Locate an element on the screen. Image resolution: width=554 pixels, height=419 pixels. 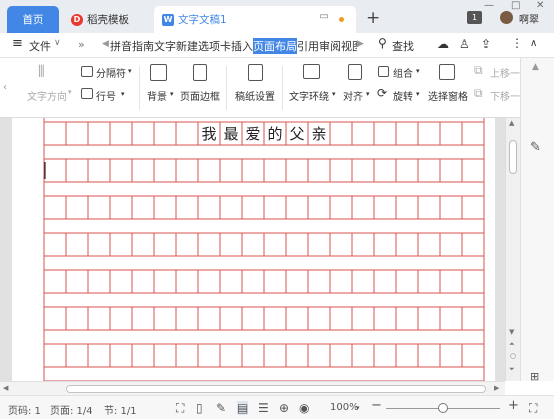
background-icon is located at coordinates (158, 72).